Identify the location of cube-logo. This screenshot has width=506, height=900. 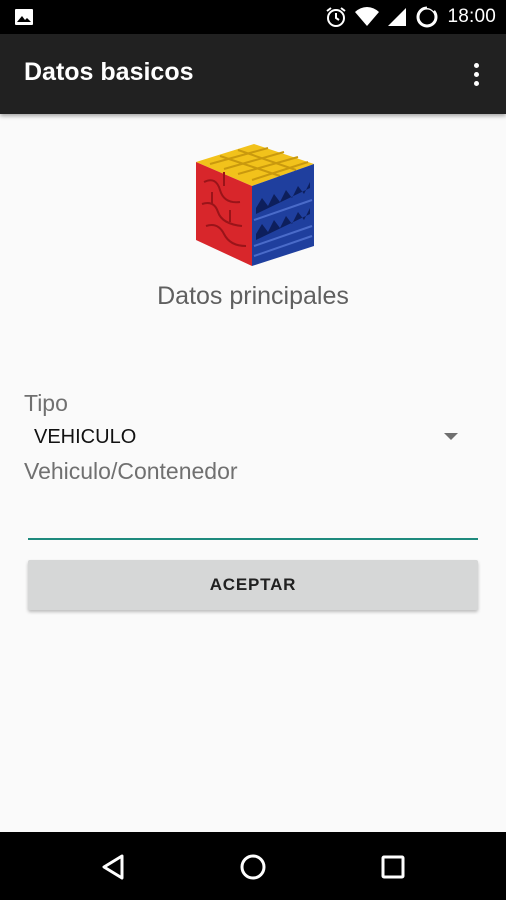
(255, 205).